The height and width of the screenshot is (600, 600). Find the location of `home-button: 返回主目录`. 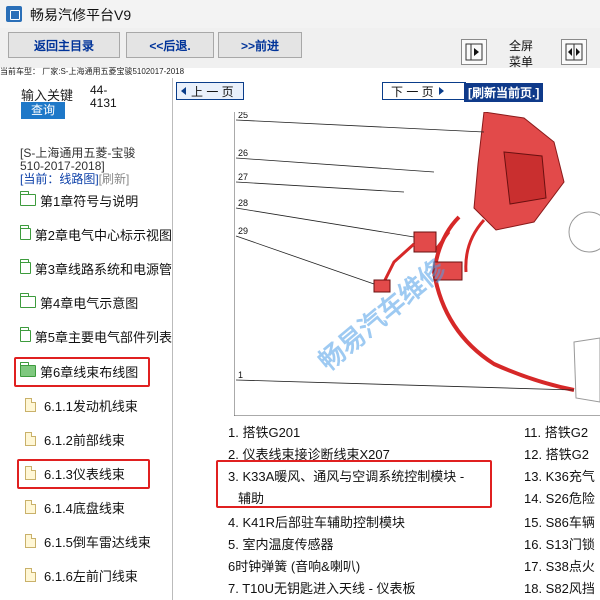

home-button: 返回主目录 is located at coordinates (64, 45).